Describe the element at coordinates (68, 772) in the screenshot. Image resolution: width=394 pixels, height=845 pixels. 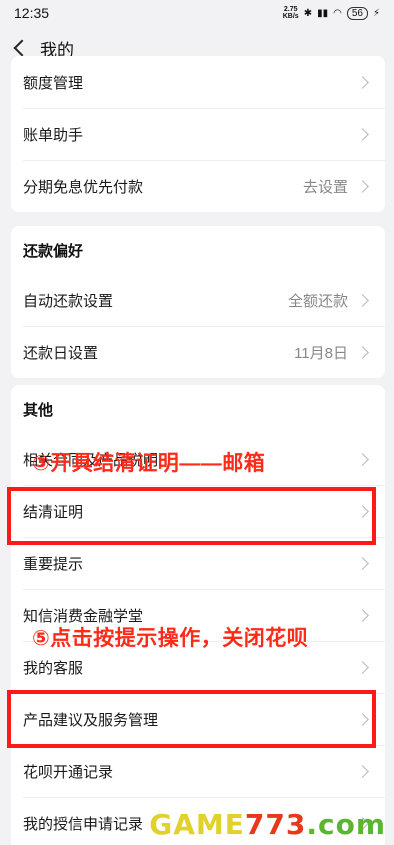
I see `row-label: 花呗开通记录` at that location.